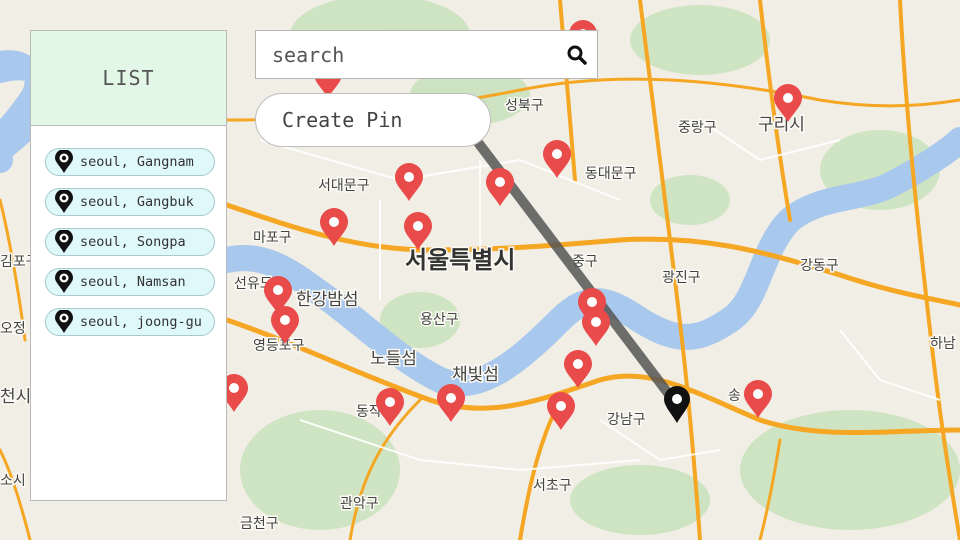 Image resolution: width=960 pixels, height=540 pixels. Describe the element at coordinates (344, 186) in the screenshot. I see `map-label-seodaemun: 서대문구` at that location.